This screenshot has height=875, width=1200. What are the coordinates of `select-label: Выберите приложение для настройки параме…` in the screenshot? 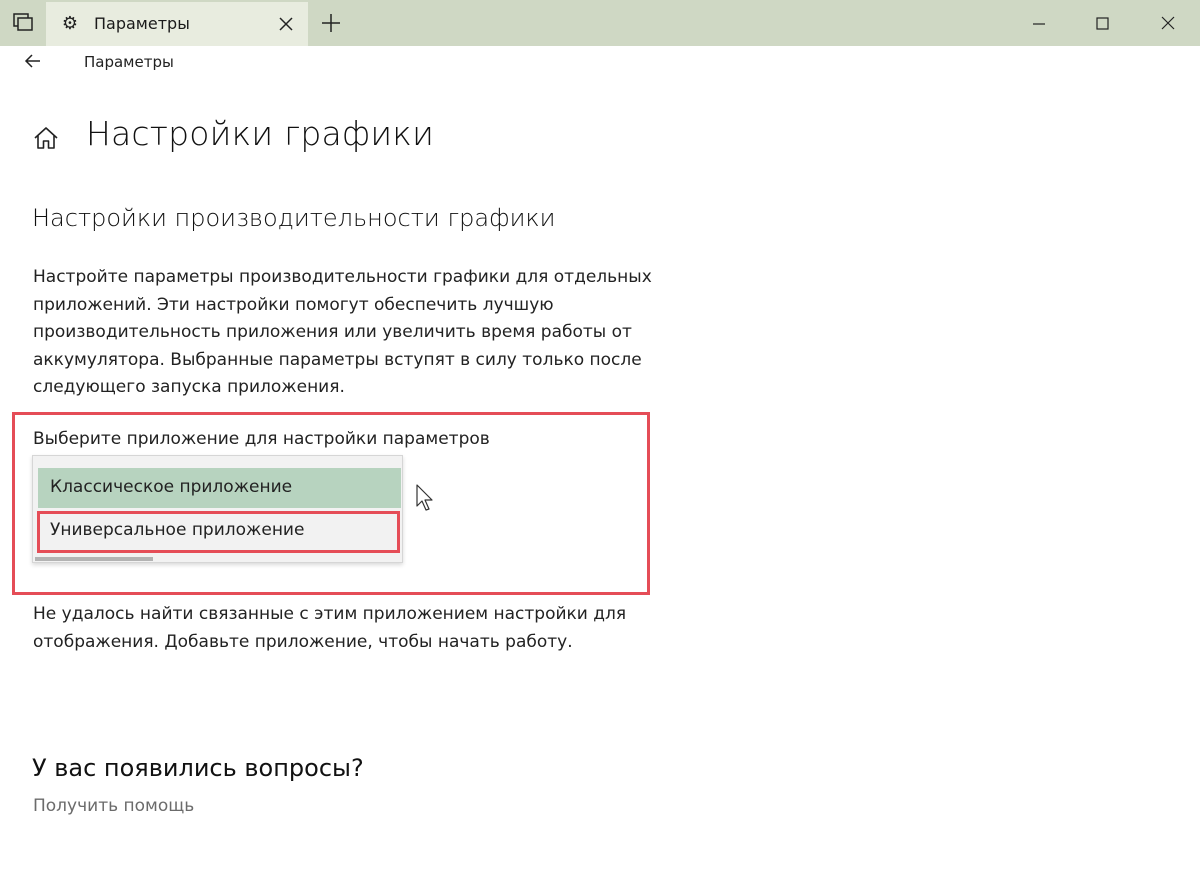 It's located at (261, 439).